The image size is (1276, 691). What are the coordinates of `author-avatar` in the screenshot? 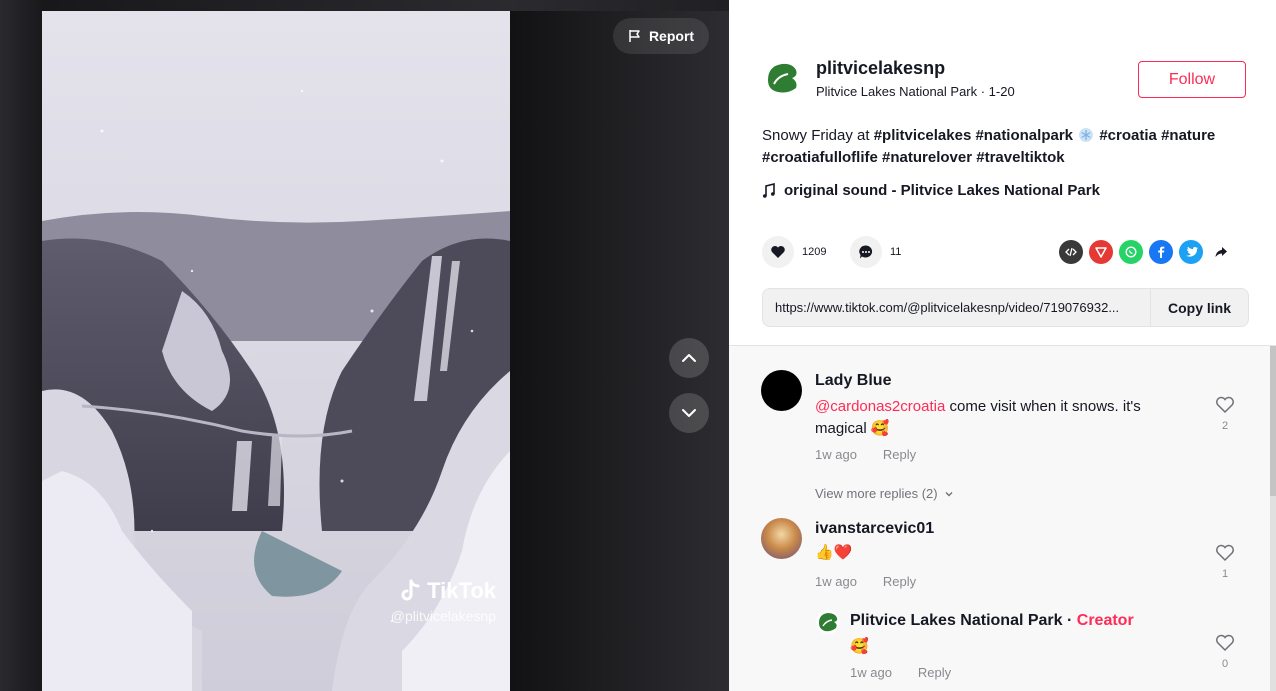 It's located at (782, 78).